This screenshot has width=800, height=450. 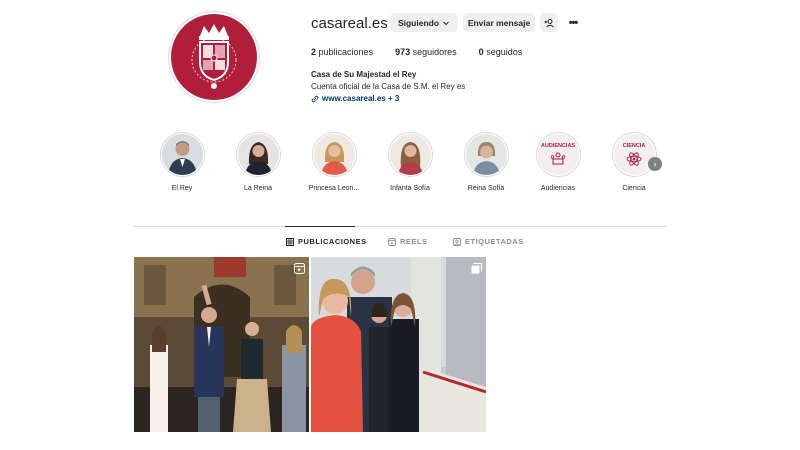 What do you see at coordinates (476, 270) in the screenshot?
I see `carousel-badge-icon` at bounding box center [476, 270].